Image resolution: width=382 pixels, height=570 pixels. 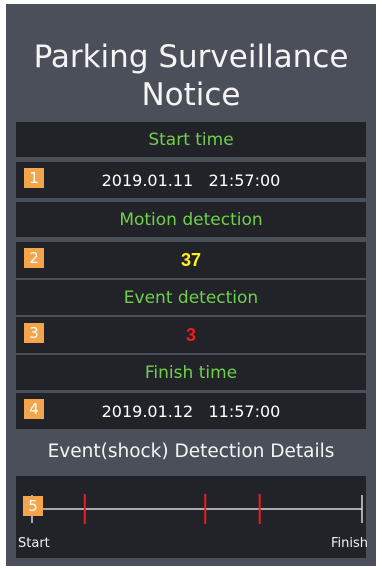 What do you see at coordinates (191, 76) in the screenshot?
I see `page-title: Parking Surveillance Notice` at bounding box center [191, 76].